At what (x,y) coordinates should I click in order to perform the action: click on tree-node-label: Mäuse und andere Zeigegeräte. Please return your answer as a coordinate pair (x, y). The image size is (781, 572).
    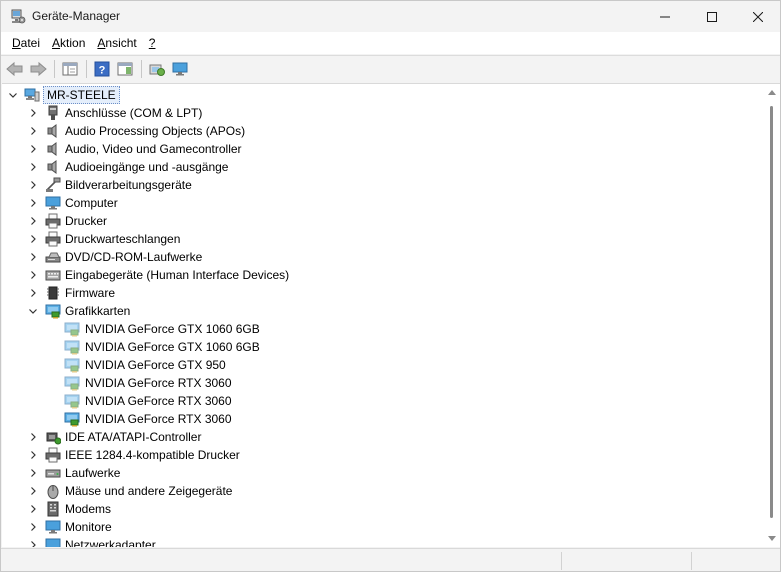
    Looking at the image, I should click on (149, 491).